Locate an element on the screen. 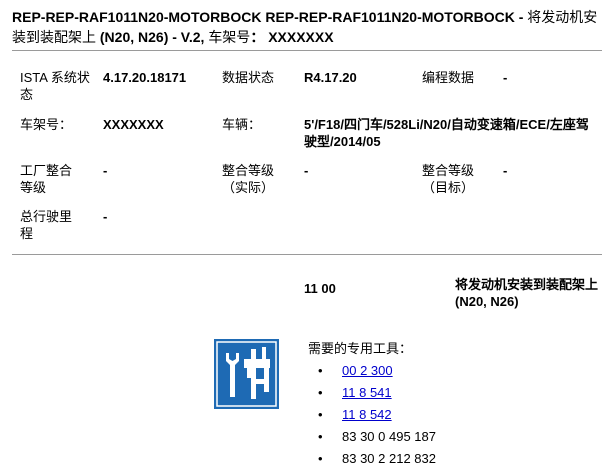 The height and width of the screenshot is (470, 608). tool-item: • 11 8 542 is located at coordinates (372, 415).